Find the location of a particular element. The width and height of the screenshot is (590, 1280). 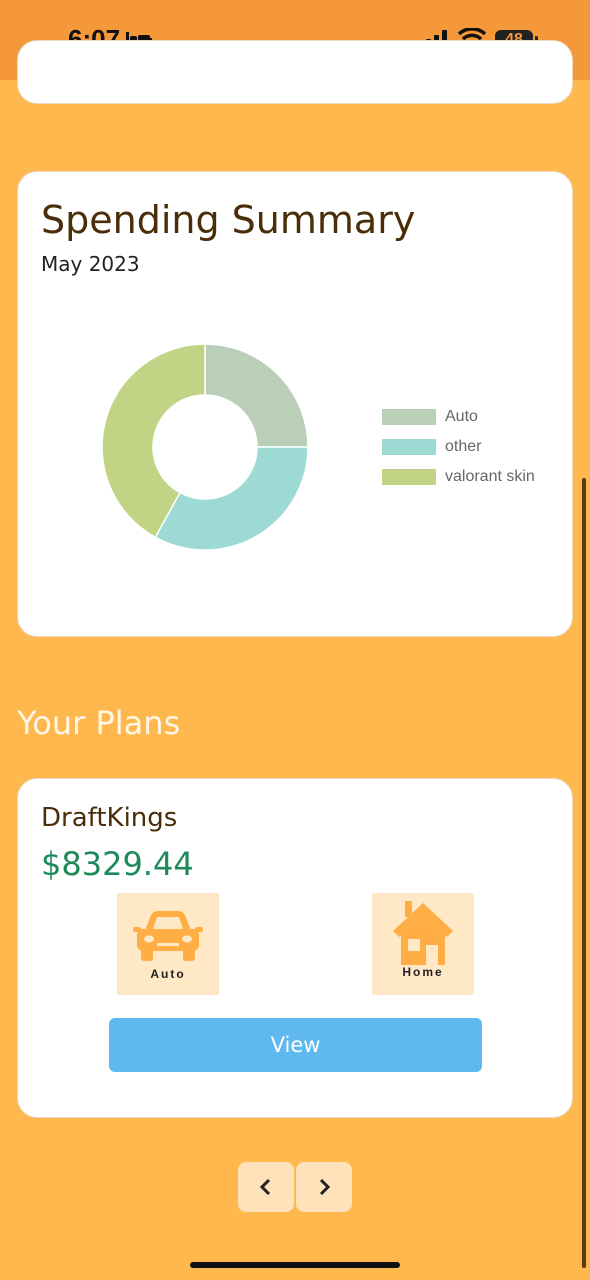

legend-label: valorant skin is located at coordinates (490, 476).